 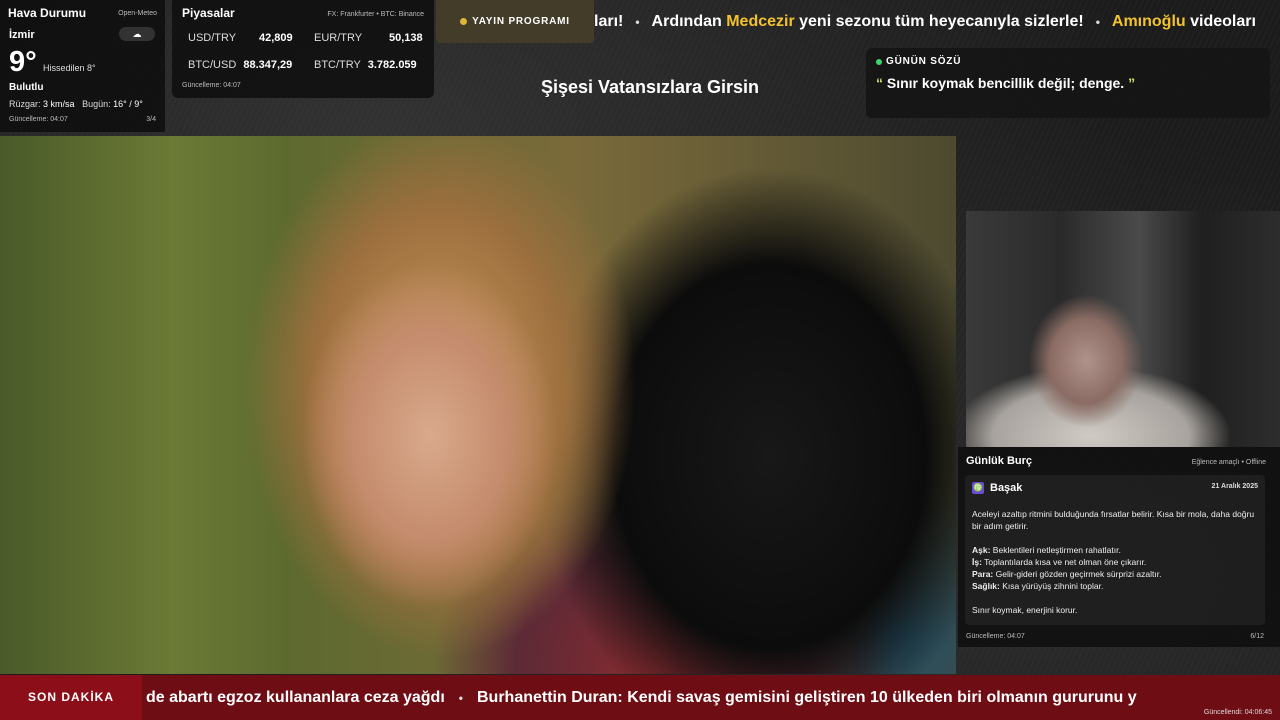 I want to click on market-btc-usd: BTC/USD 88.347,29, so click(x=240, y=65).